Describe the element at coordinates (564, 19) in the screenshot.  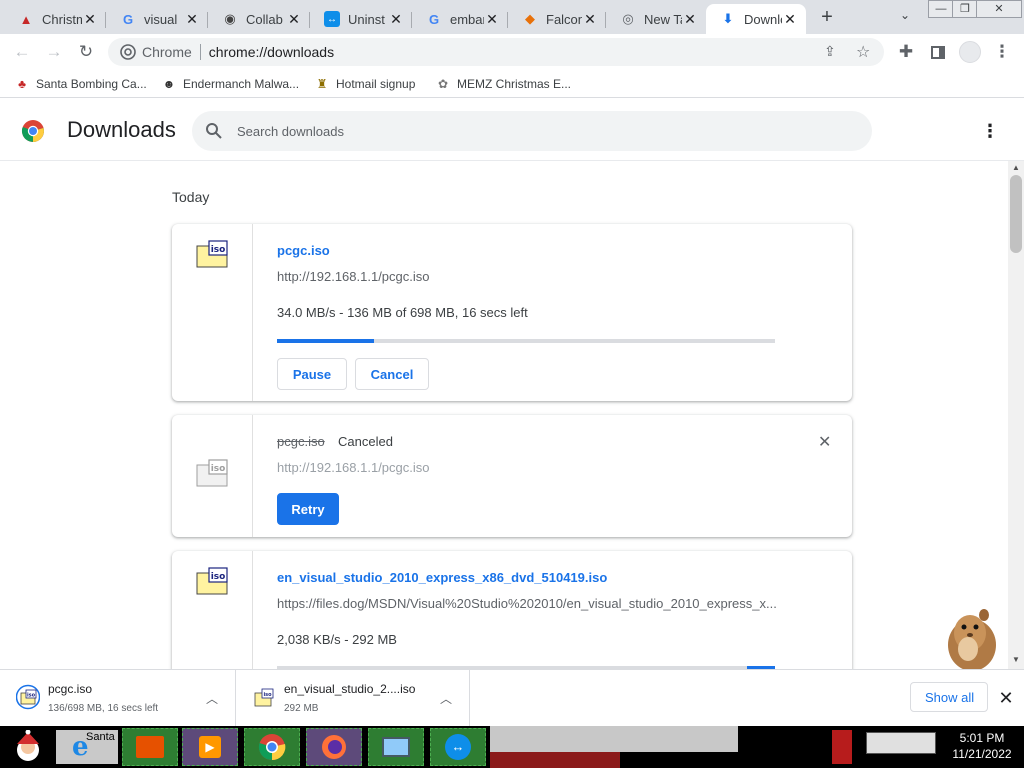
I see `tab-title: Falcon` at that location.